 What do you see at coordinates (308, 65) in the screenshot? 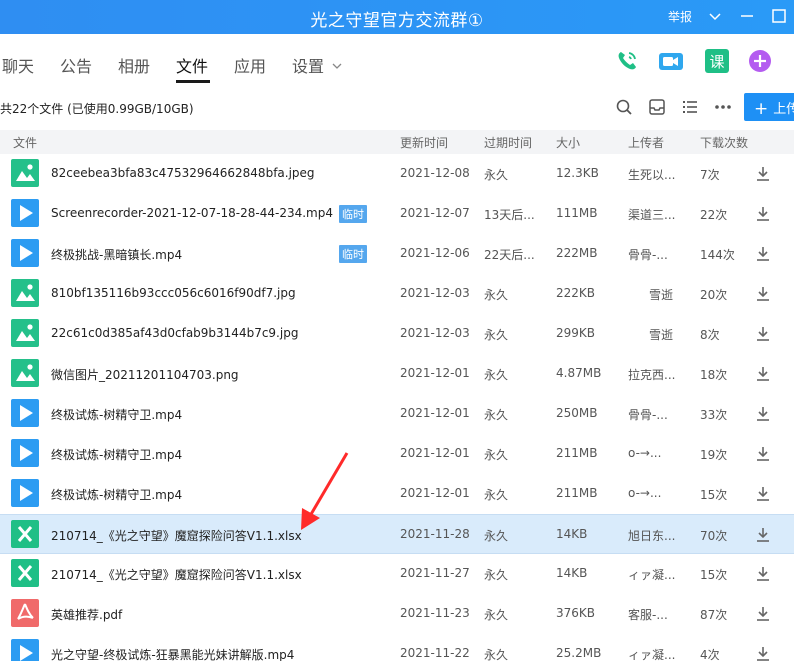
I see `tab-settings: 设置` at bounding box center [308, 65].